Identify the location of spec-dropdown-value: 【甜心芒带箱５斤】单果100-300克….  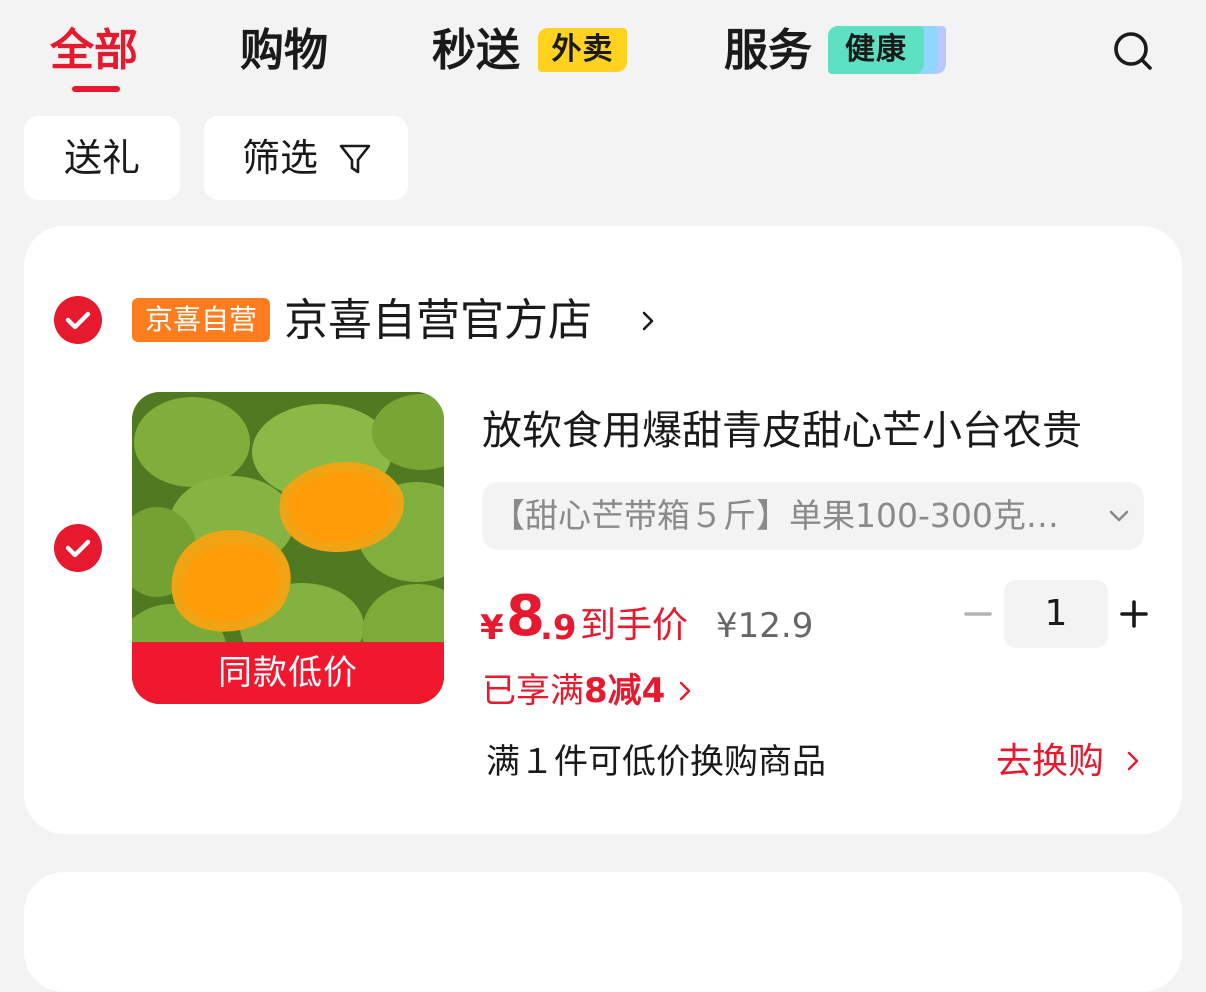
(775, 515).